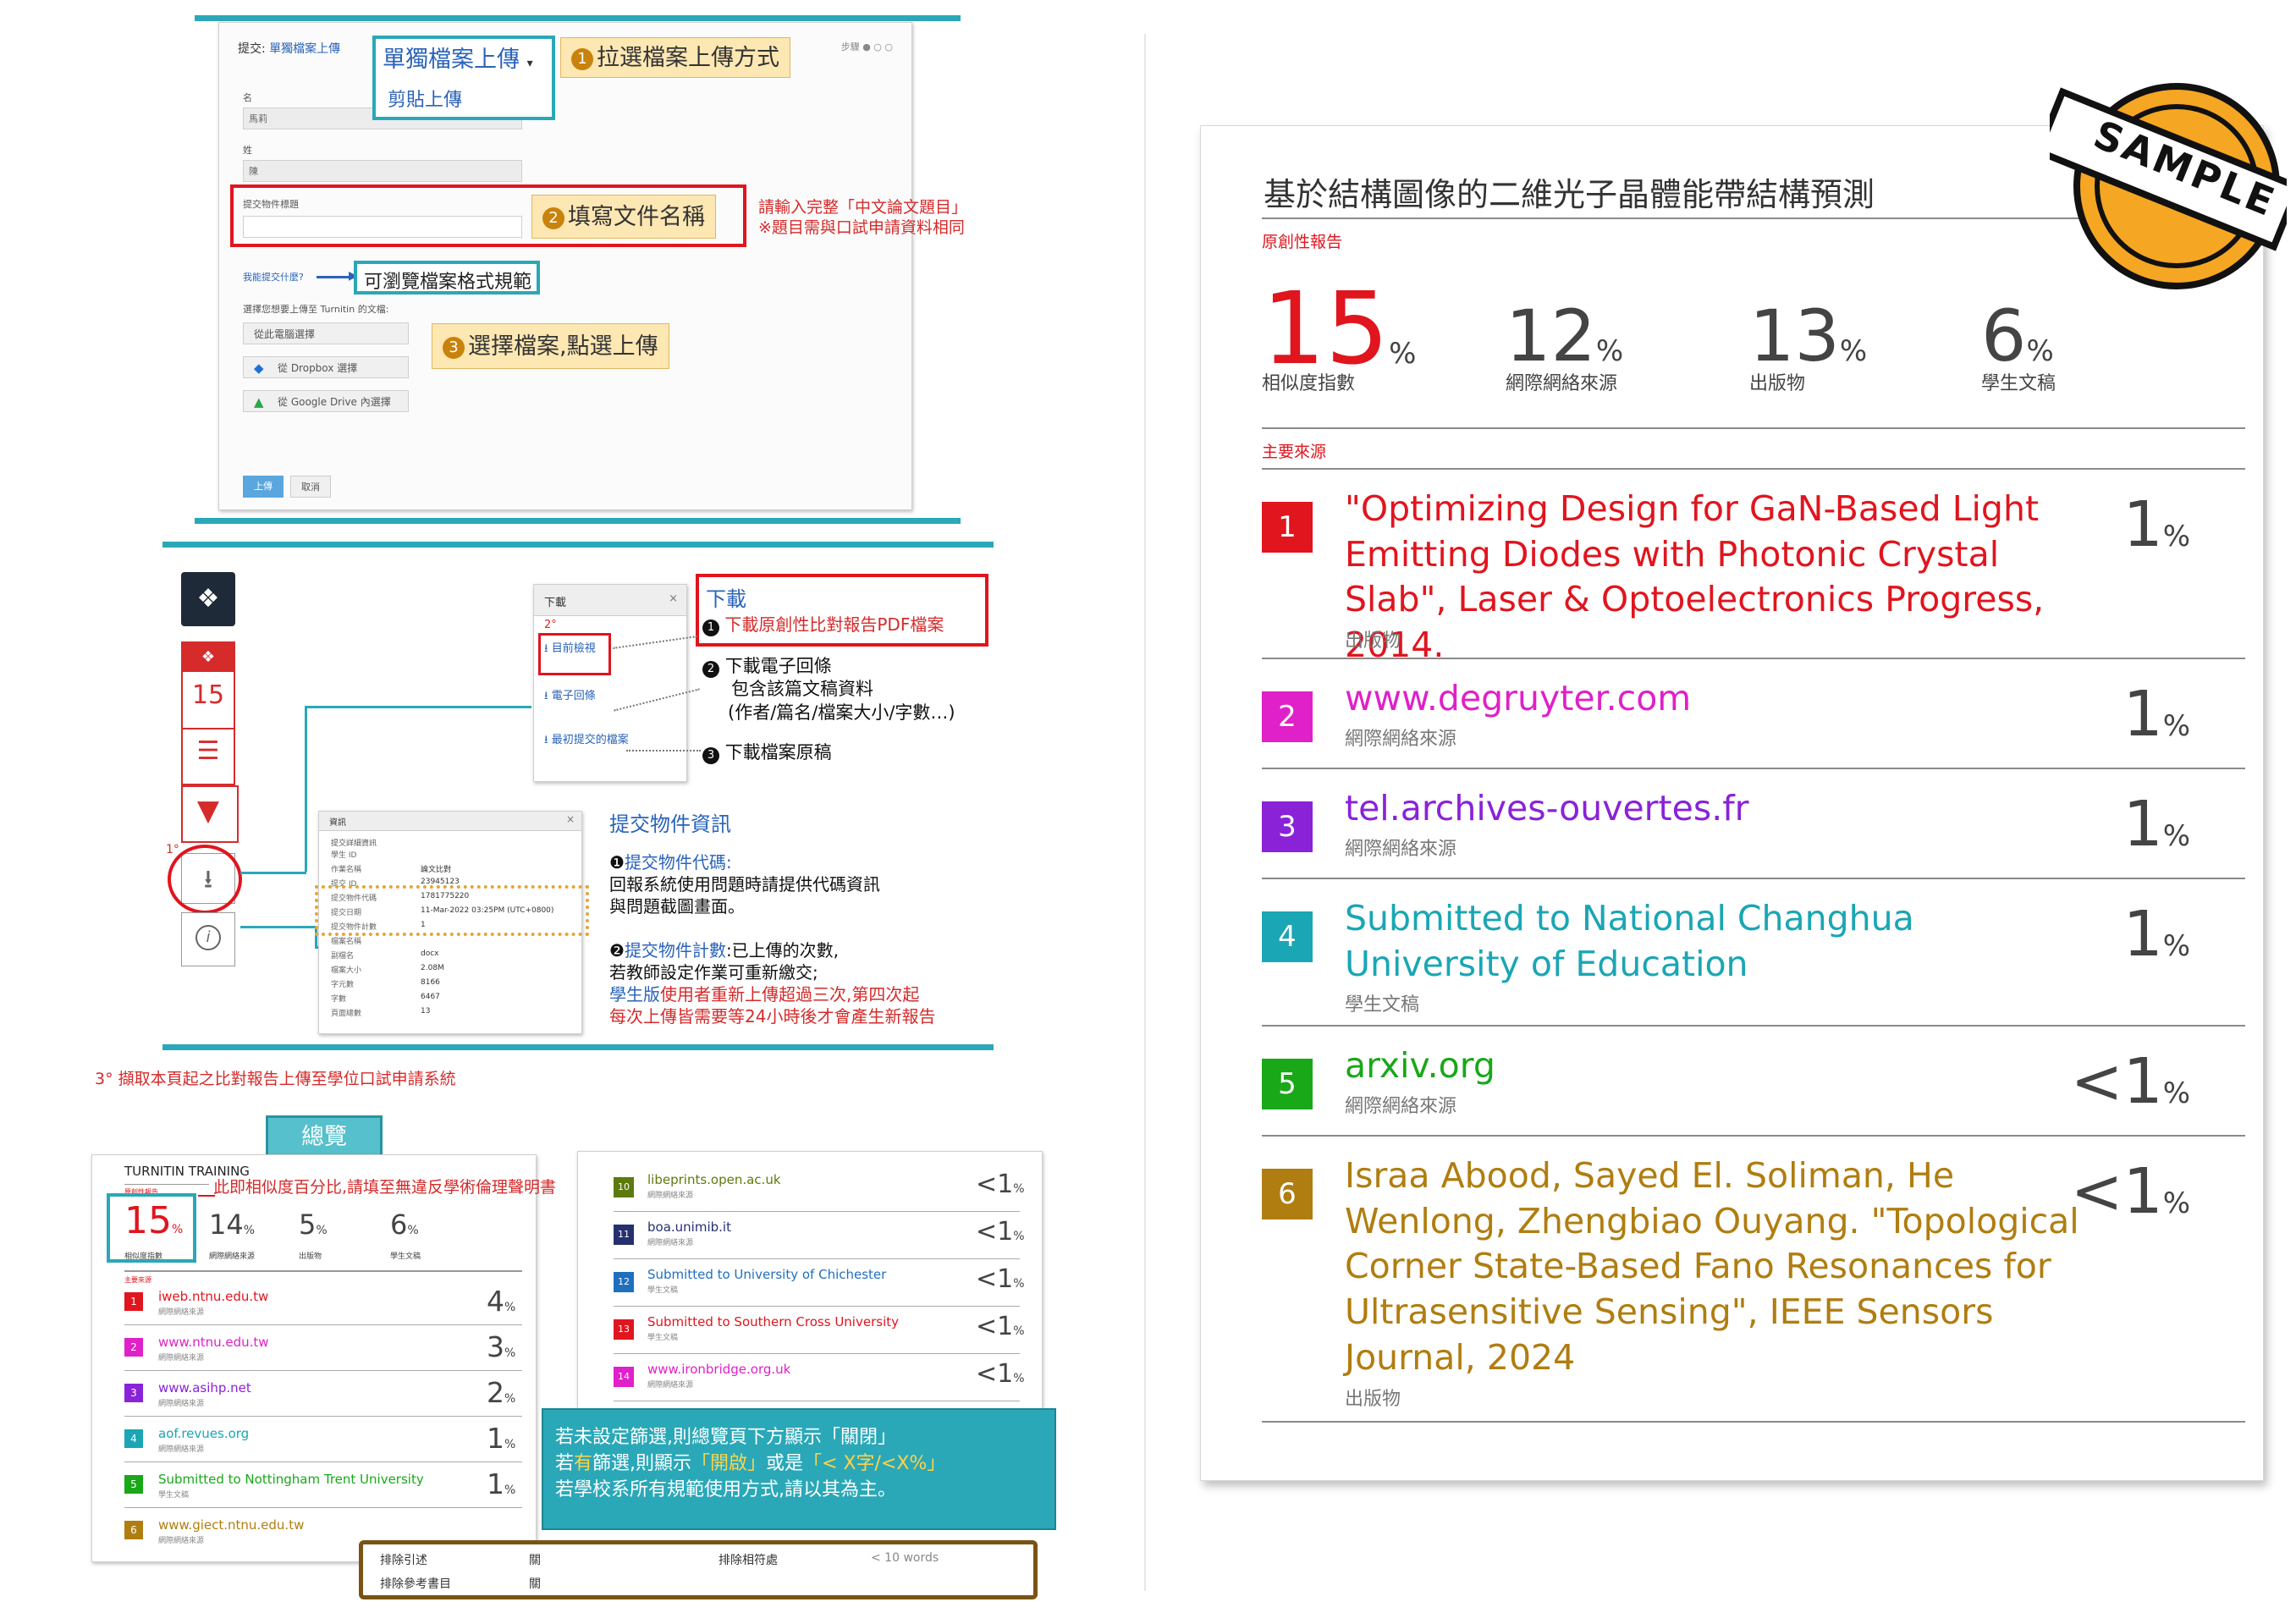 The image size is (2296, 1624). What do you see at coordinates (204, 1388) in the screenshot?
I see `source-title: www.asihp.net` at bounding box center [204, 1388].